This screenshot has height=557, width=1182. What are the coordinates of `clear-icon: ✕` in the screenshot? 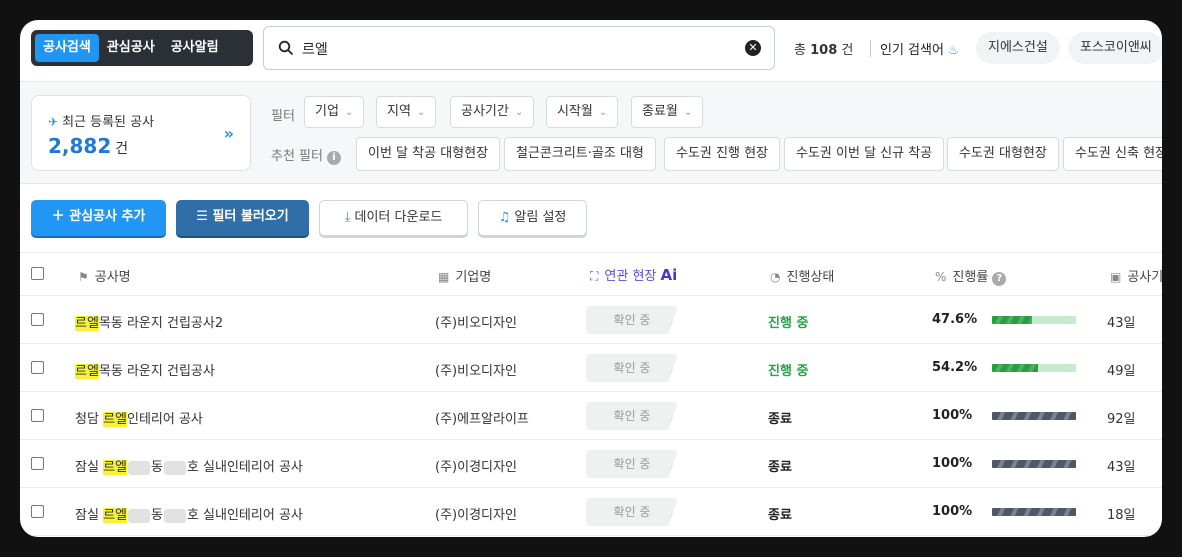 It's located at (753, 48).